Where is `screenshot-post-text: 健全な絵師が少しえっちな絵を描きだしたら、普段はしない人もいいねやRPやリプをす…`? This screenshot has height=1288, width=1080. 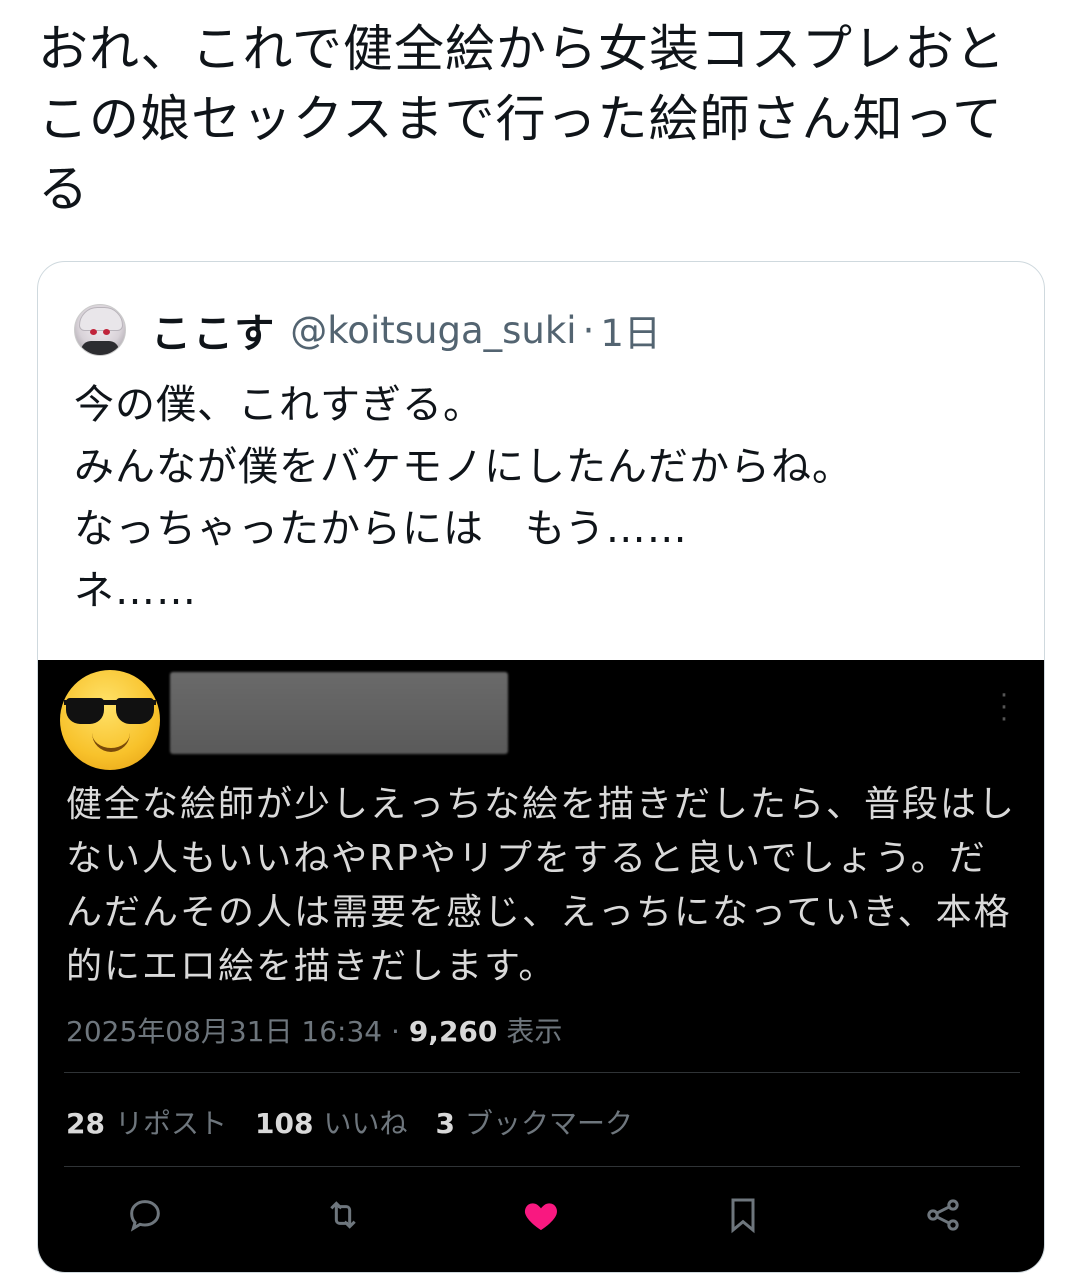
screenshot-post-text: 健全な絵師が少しえっちな絵を描きだしたら、普段はしない人もいいねやRPやリプをす… is located at coordinates (541, 885).